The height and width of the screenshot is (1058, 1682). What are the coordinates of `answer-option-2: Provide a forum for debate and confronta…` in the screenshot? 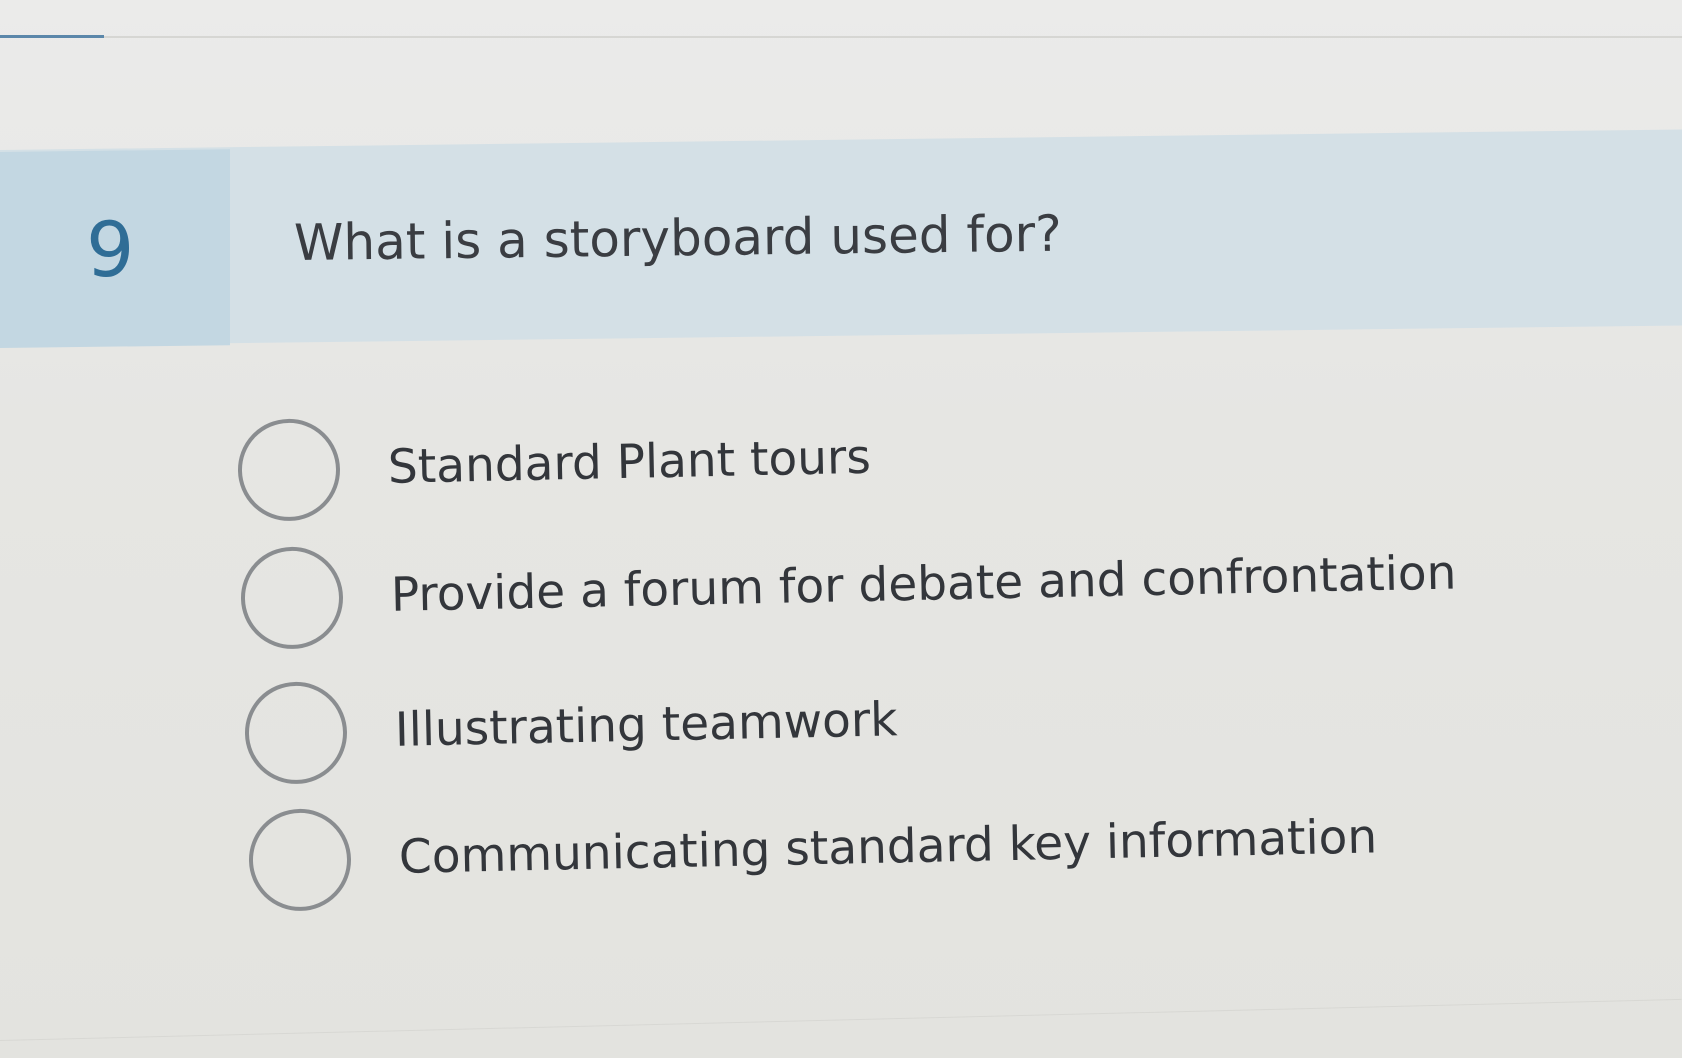 It's located at (848, 586).